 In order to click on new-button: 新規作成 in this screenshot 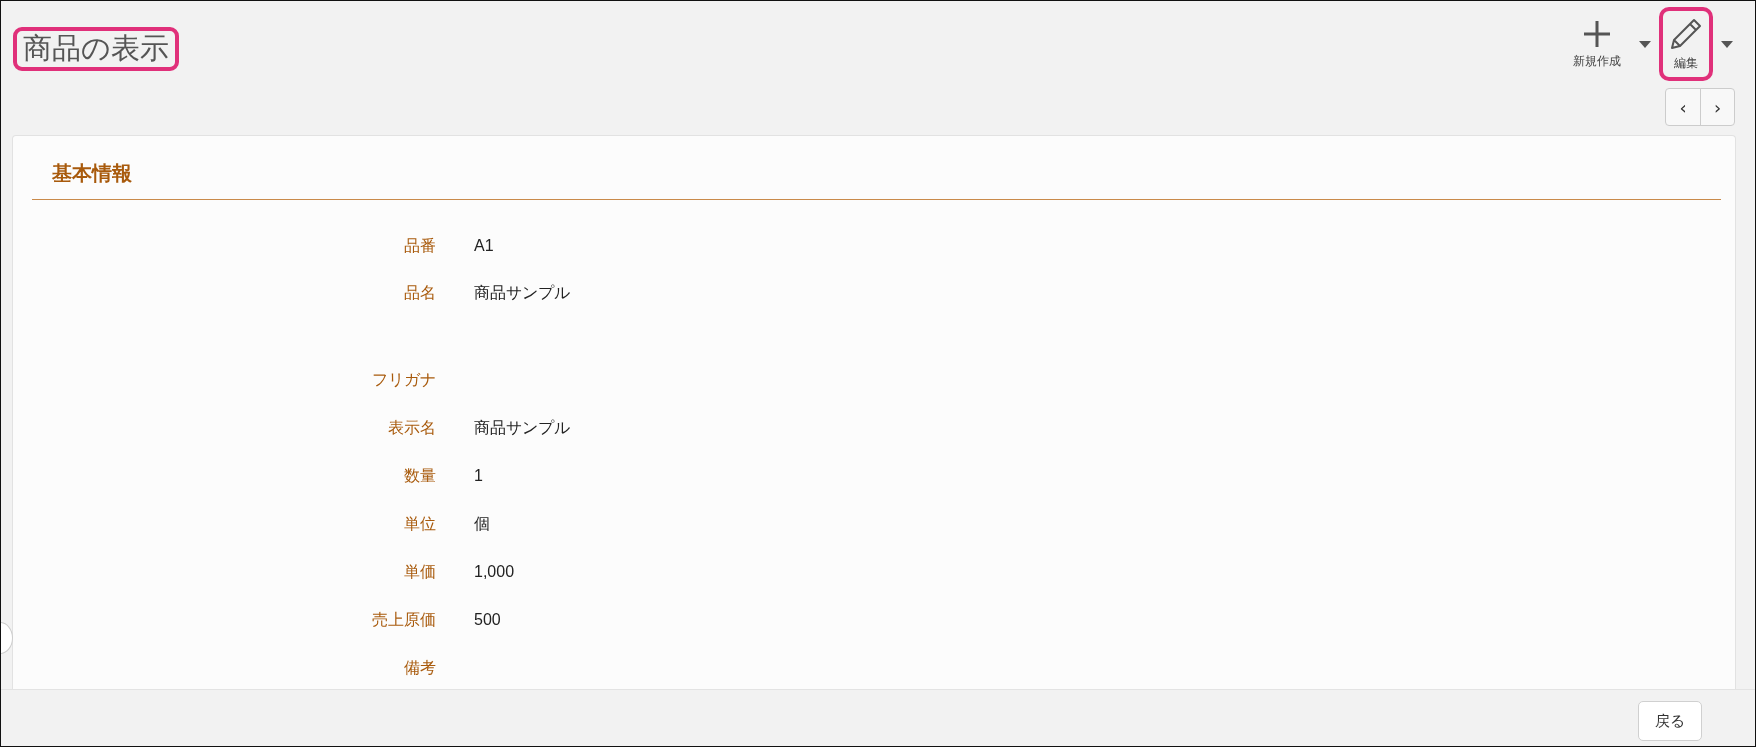, I will do `click(1597, 44)`.